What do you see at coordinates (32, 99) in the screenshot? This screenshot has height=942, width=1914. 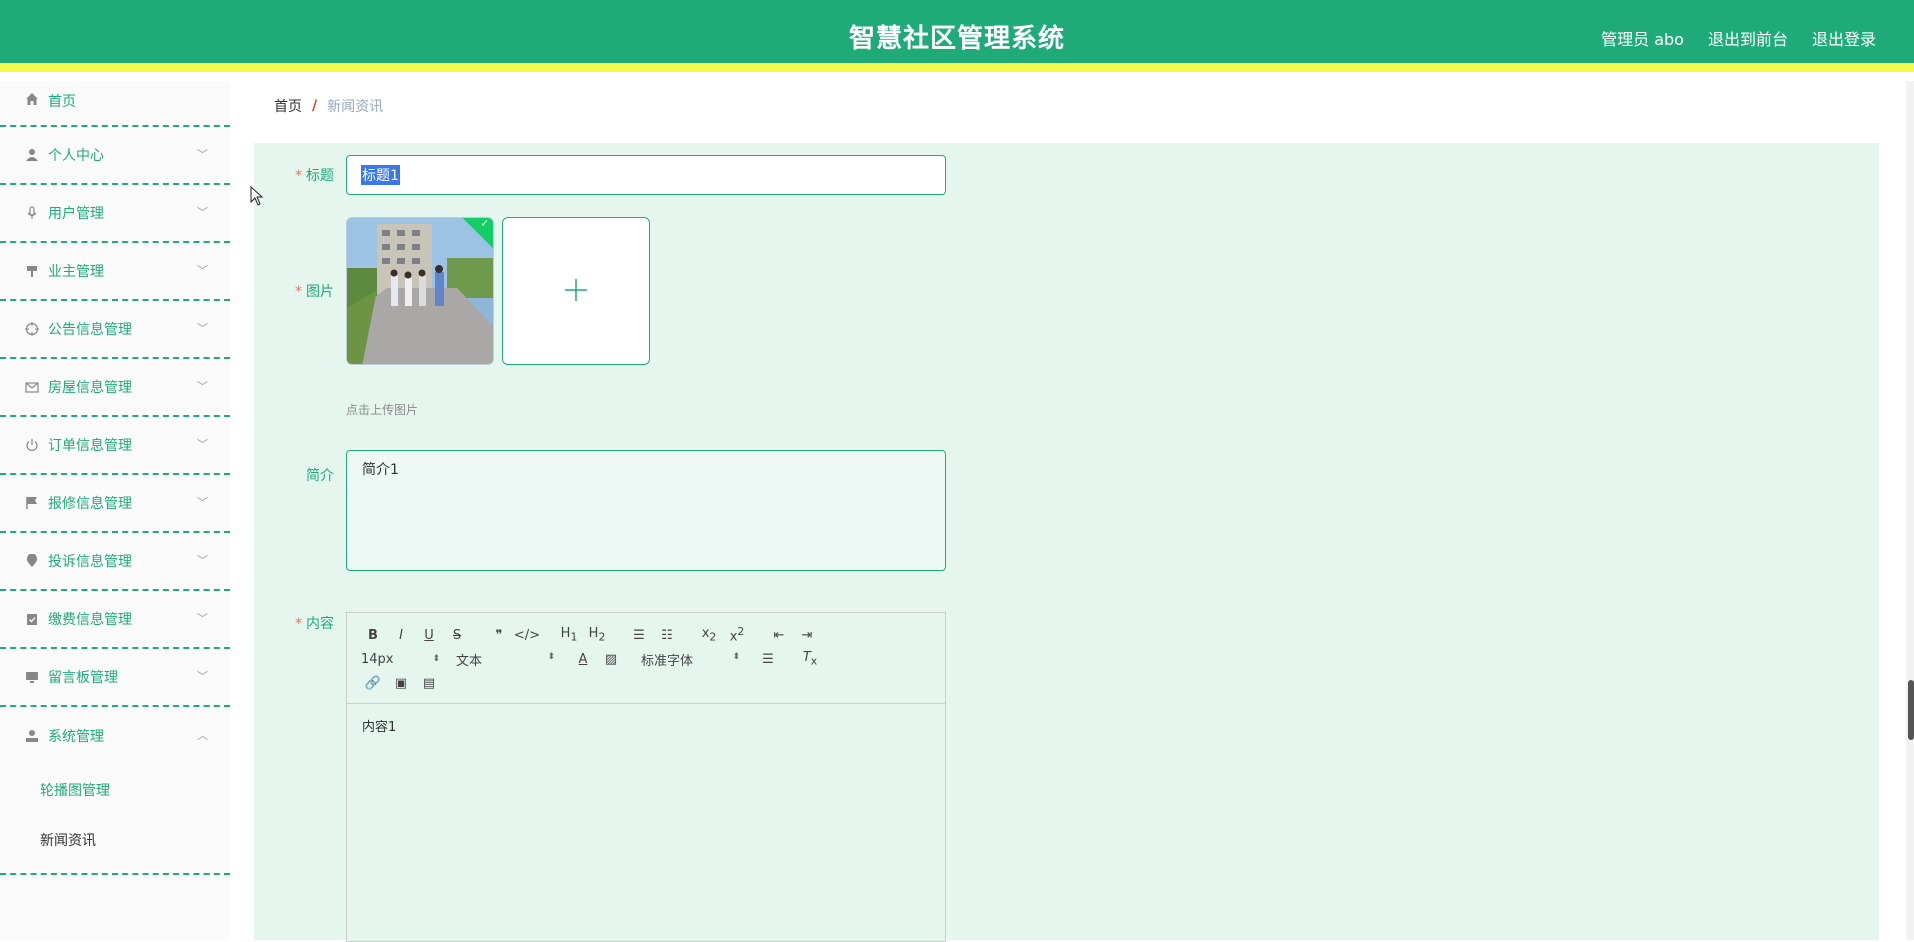 I see `home-icon` at bounding box center [32, 99].